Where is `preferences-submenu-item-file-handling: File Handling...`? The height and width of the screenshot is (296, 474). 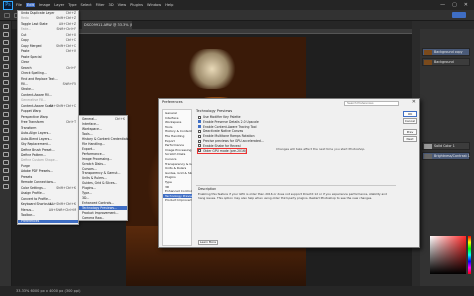
preferences-submenu-item-file-handling: File Handling... is located at coordinates (103, 144).